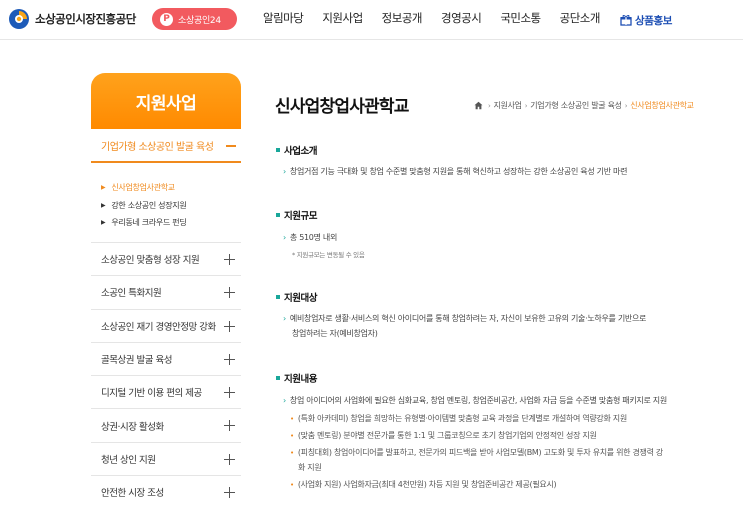 The image size is (743, 509). What do you see at coordinates (166, 424) in the screenshot?
I see `sidebar-item-market-activation: 상권·시장 활성화` at bounding box center [166, 424].